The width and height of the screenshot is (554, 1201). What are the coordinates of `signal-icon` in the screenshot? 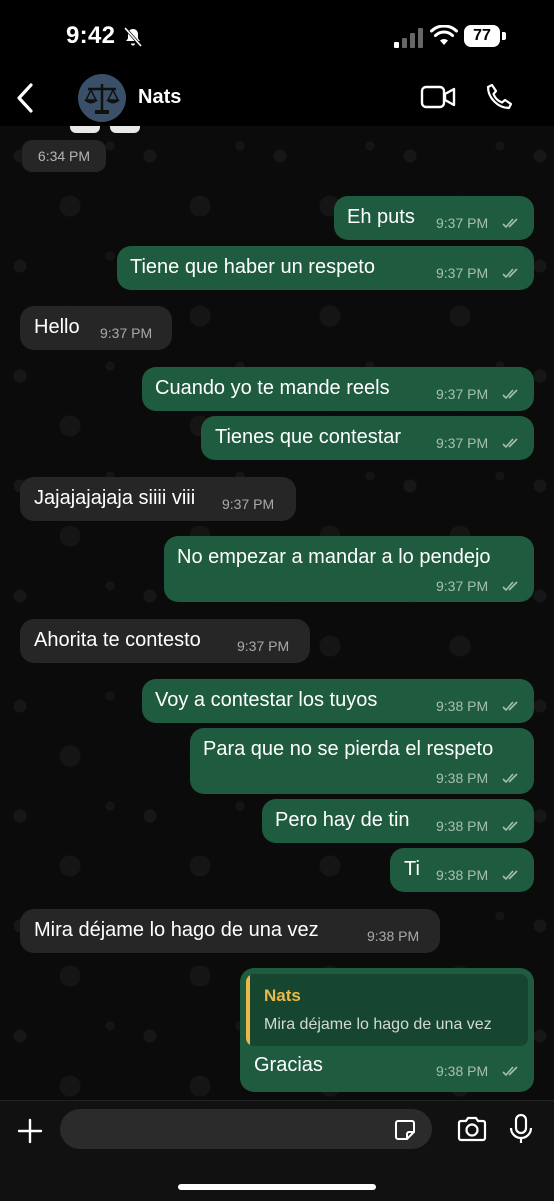 It's located at (408, 38).